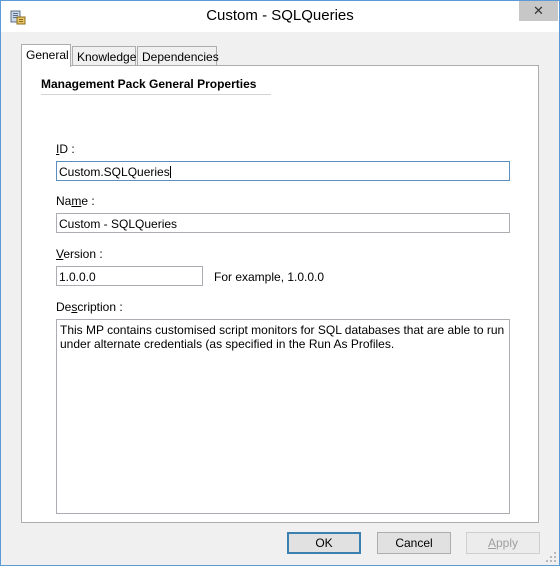  Describe the element at coordinates (178, 56) in the screenshot. I see `tab-dependencies: Dependencies` at that location.